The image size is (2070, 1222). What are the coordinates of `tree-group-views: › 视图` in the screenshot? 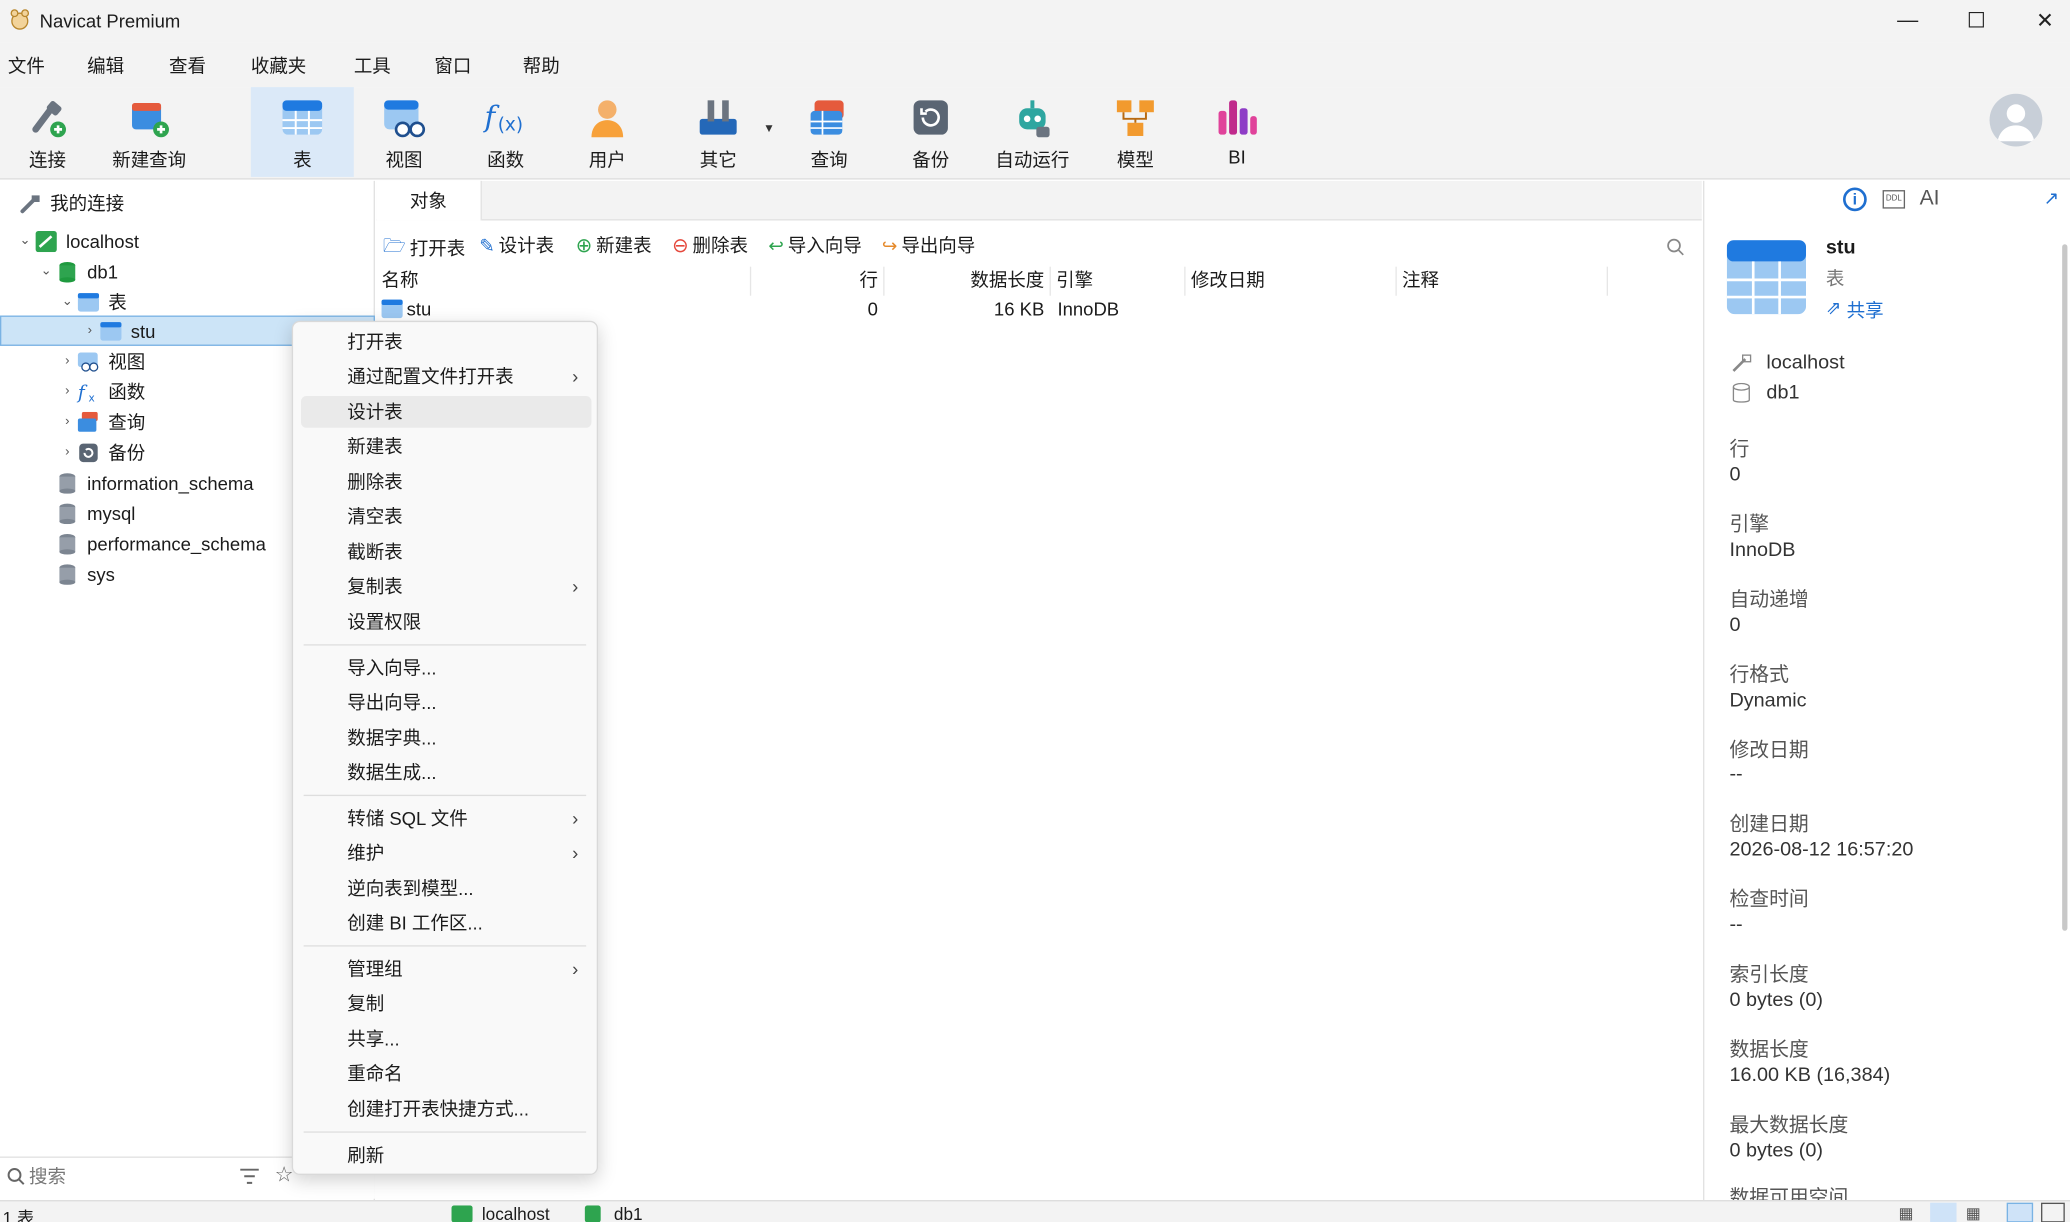 It's located at (101, 361).